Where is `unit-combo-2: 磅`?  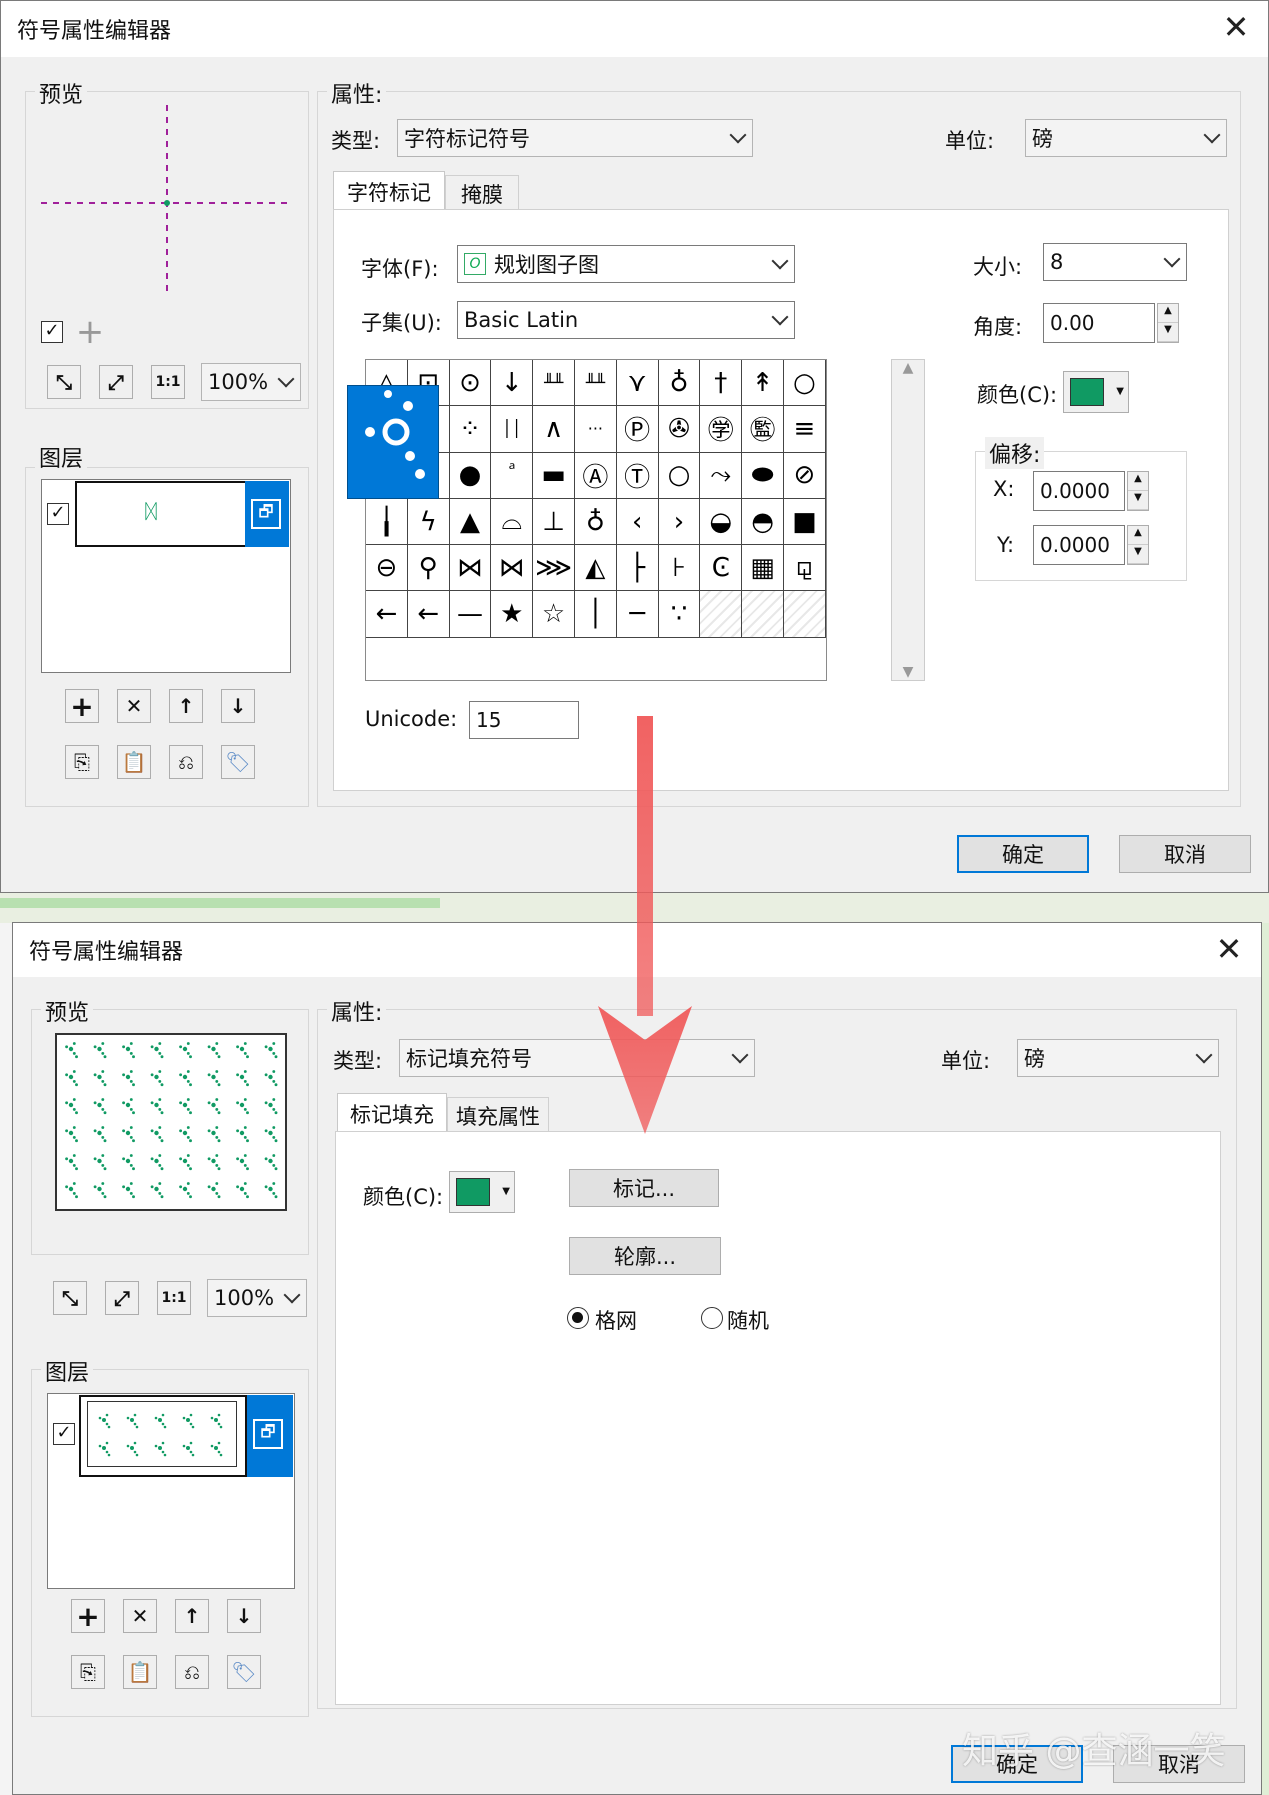 unit-combo-2: 磅 is located at coordinates (1118, 1058).